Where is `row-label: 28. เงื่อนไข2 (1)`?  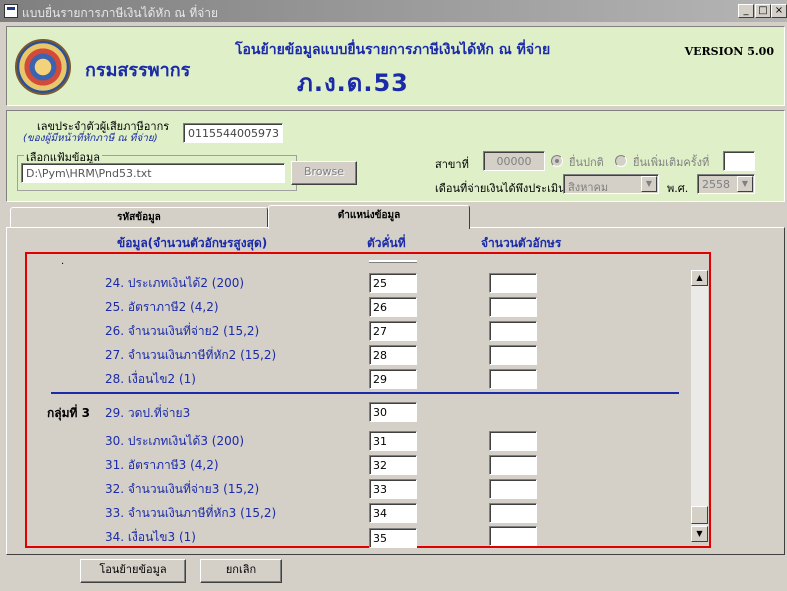 row-label: 28. เงื่อนไข2 (1) is located at coordinates (150, 379).